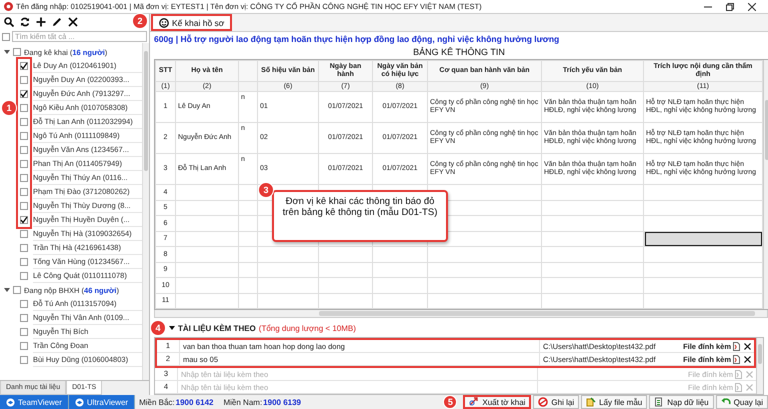  I want to click on action-button: Quay lại, so click(742, 402).